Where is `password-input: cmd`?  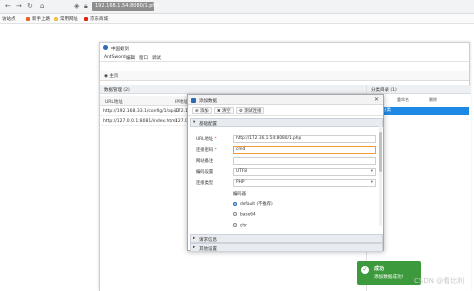
password-input: cmd is located at coordinates (304, 150).